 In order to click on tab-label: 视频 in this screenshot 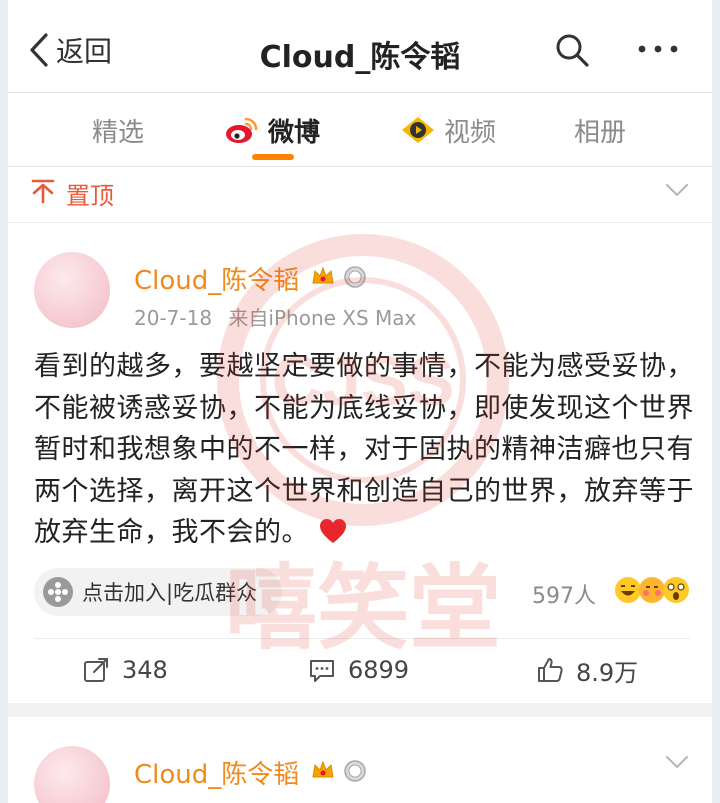, I will do `click(470, 132)`.